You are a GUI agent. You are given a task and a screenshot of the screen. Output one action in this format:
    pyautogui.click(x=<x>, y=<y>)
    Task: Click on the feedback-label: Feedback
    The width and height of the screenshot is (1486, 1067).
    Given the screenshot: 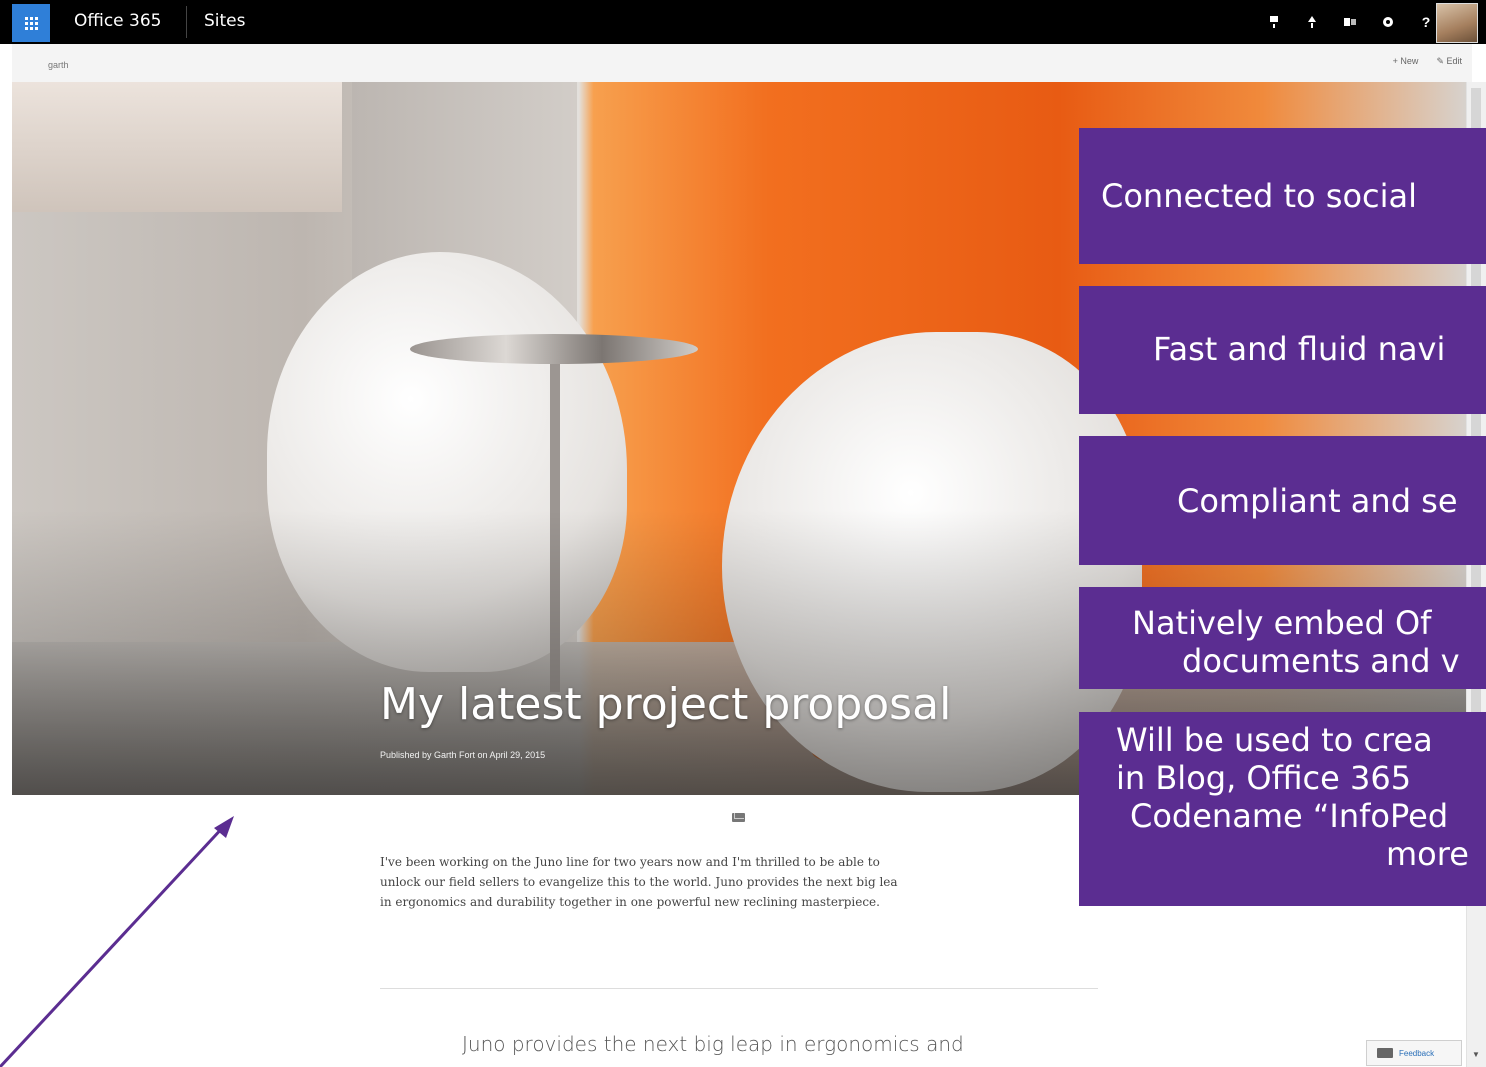 What is the action you would take?
    pyautogui.click(x=1417, y=1053)
    